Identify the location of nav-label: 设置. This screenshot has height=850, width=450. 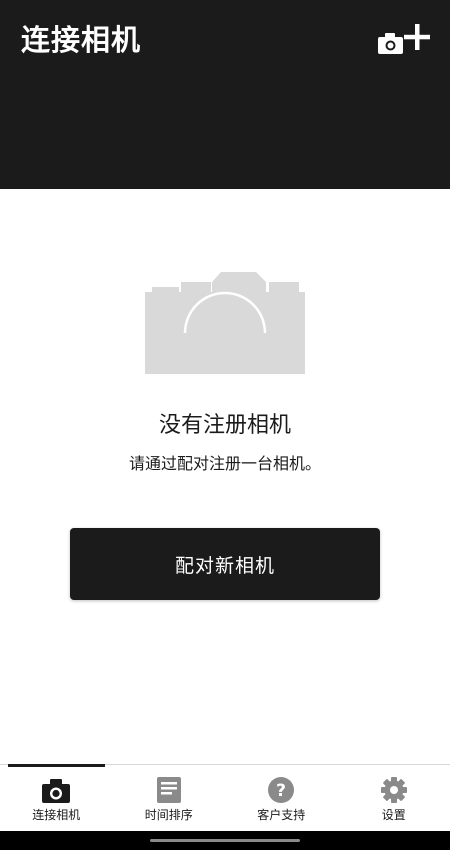
(393, 815).